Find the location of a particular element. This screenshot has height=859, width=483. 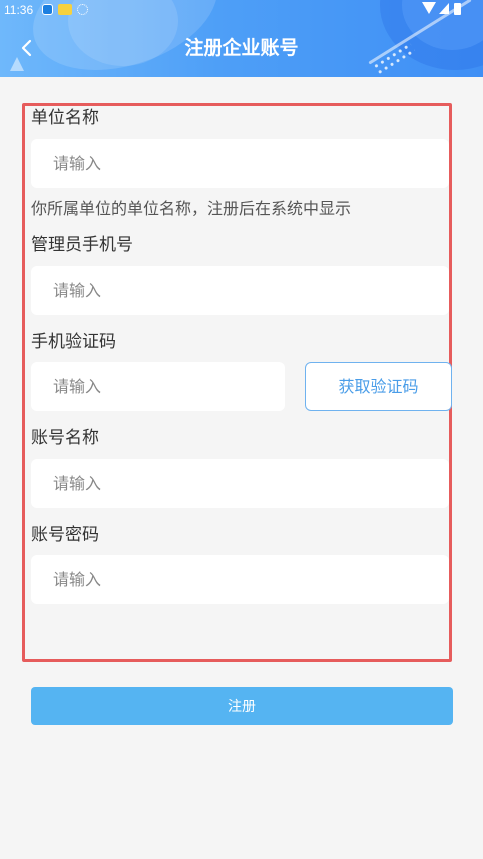

admin-phone-label: 管理员手机号 is located at coordinates (82, 245).